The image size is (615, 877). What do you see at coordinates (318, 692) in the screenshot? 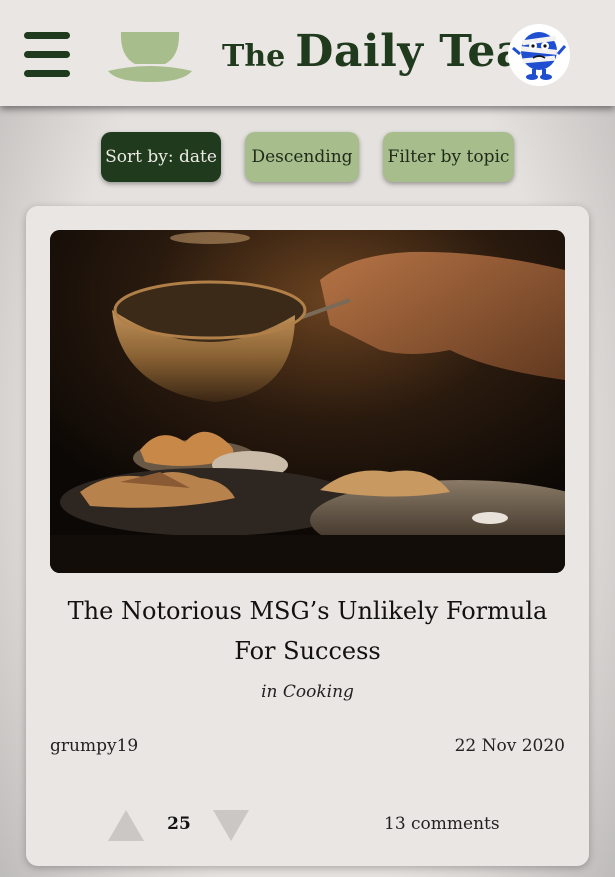
I see `topic-link: Cooking` at bounding box center [318, 692].